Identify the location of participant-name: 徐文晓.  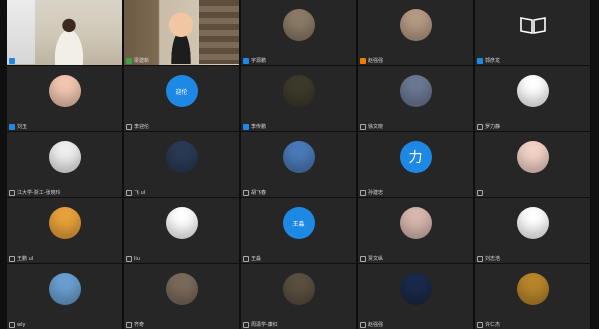
(371, 126).